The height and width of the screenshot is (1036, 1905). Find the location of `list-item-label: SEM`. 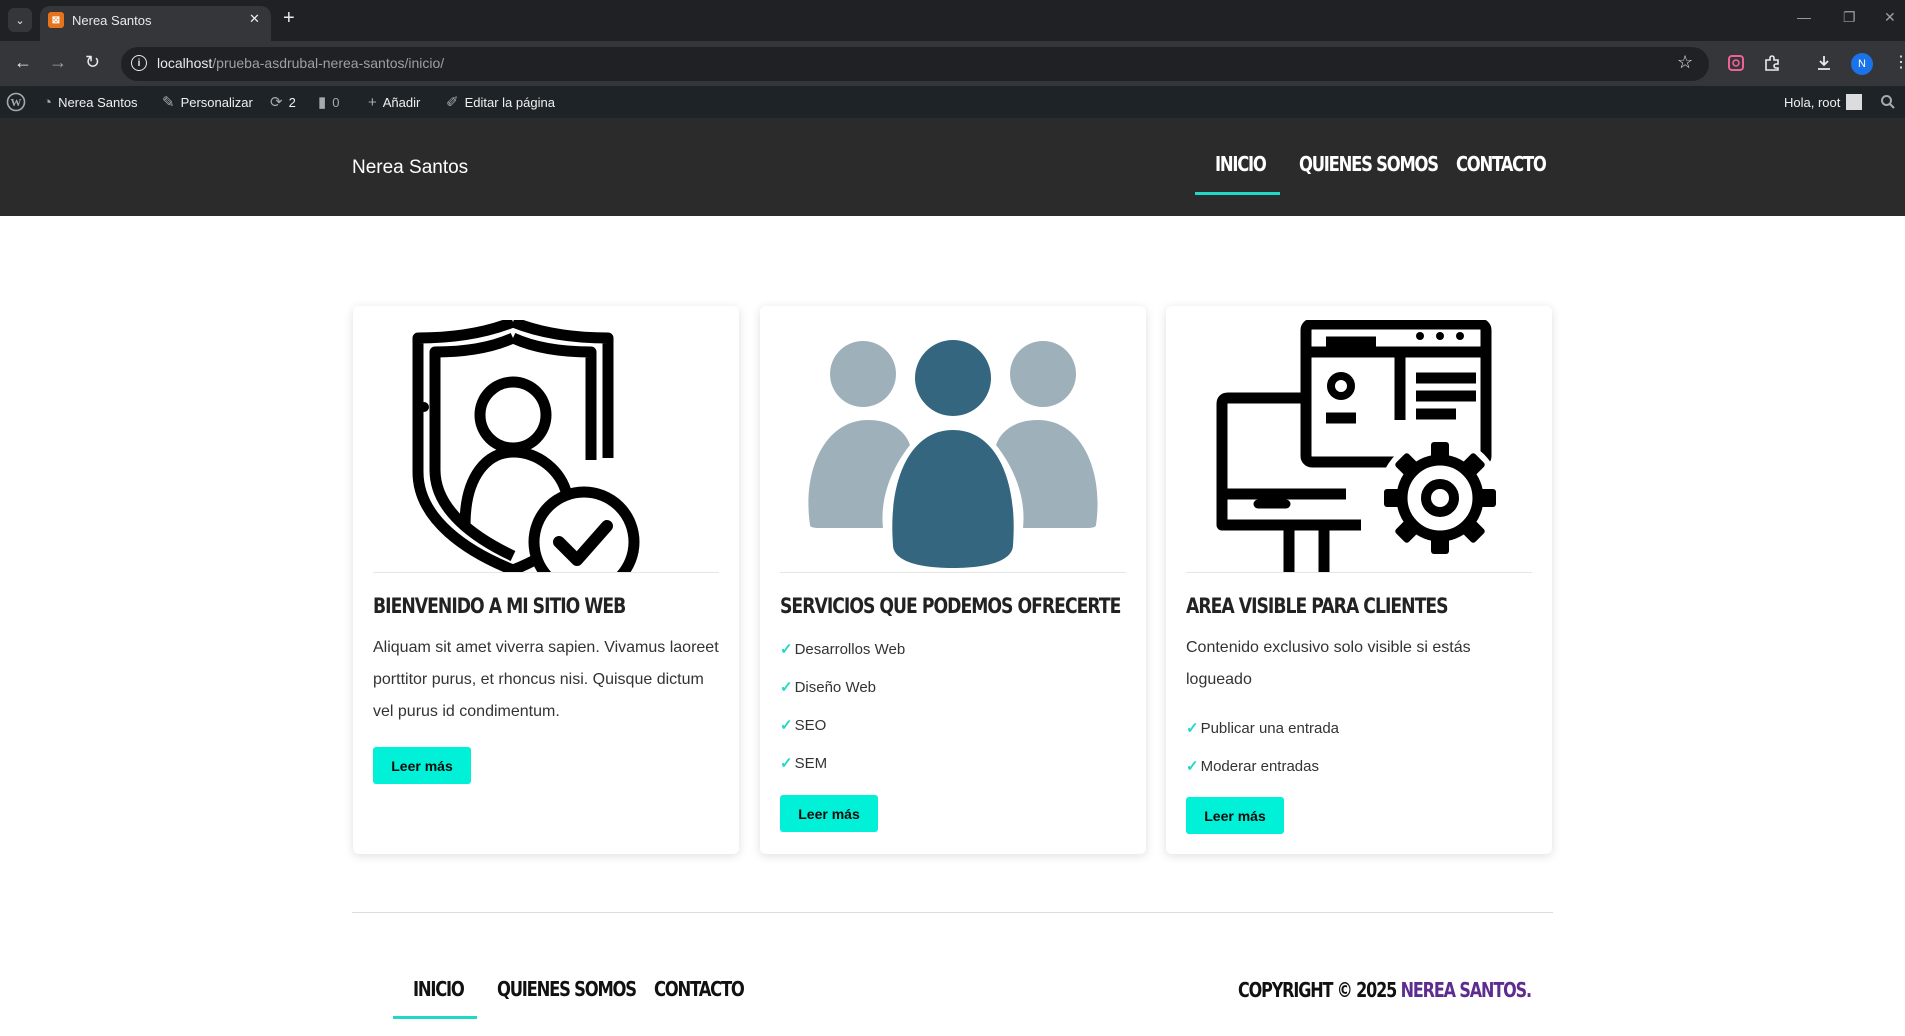

list-item-label: SEM is located at coordinates (811, 763).